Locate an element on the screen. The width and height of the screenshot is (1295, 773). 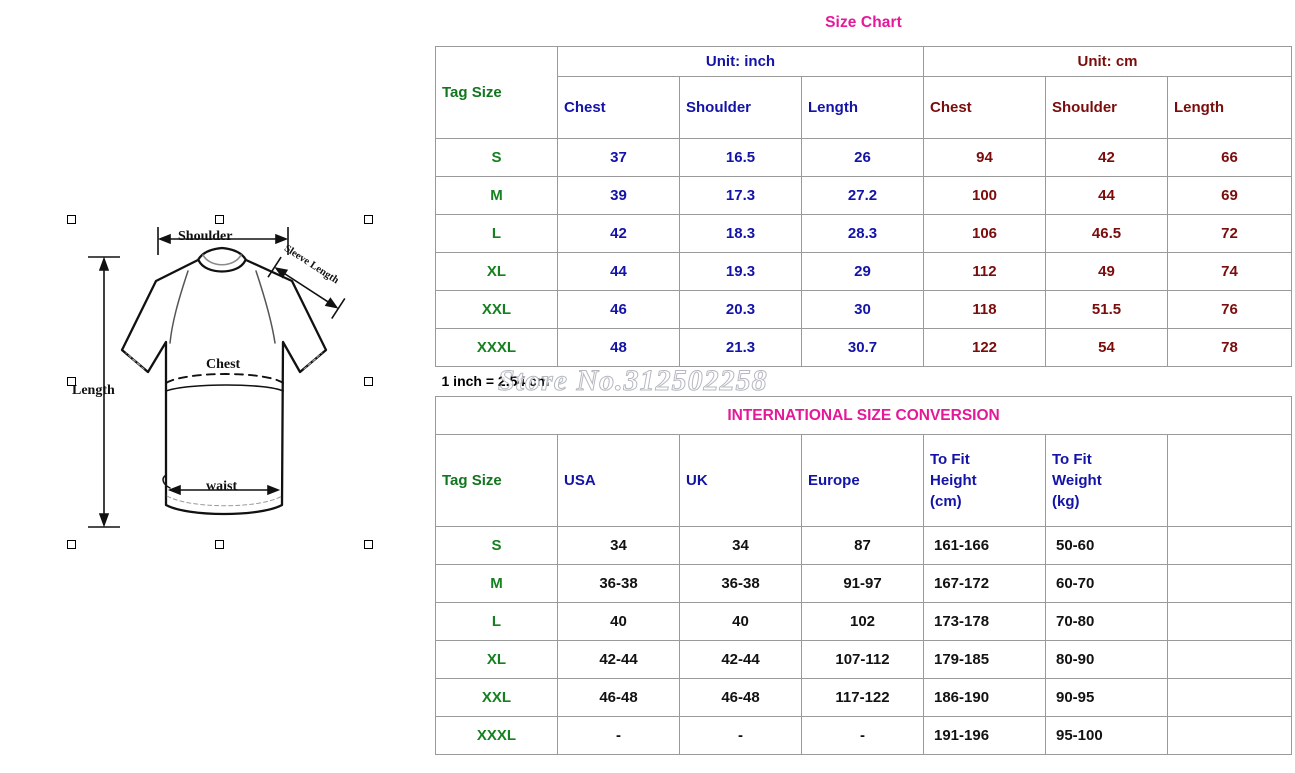
cell-height: 186-190 is located at coordinates (984, 697).